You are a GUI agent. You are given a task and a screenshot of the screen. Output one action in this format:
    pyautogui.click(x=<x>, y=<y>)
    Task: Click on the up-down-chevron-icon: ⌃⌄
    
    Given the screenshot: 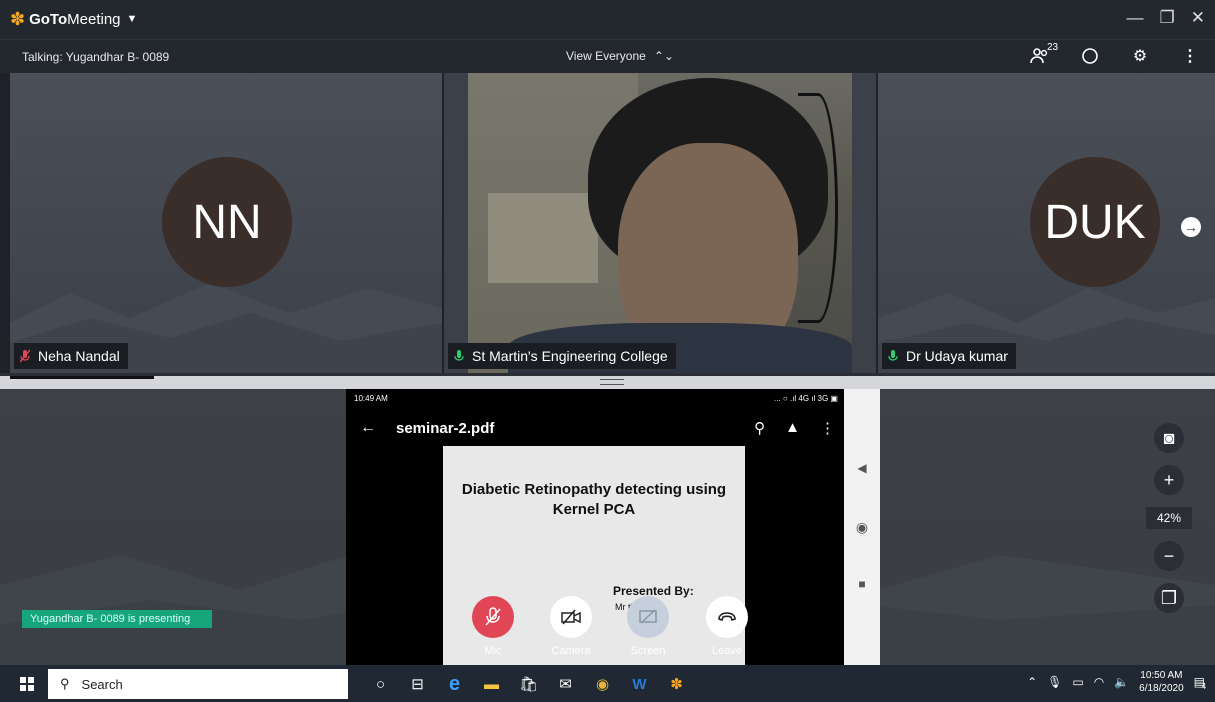 What is the action you would take?
    pyautogui.click(x=663, y=56)
    